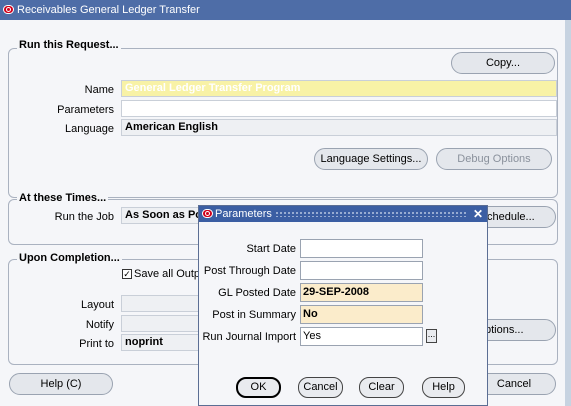 Image resolution: width=571 pixels, height=406 pixels. I want to click on clear-button: Clear, so click(381, 387).